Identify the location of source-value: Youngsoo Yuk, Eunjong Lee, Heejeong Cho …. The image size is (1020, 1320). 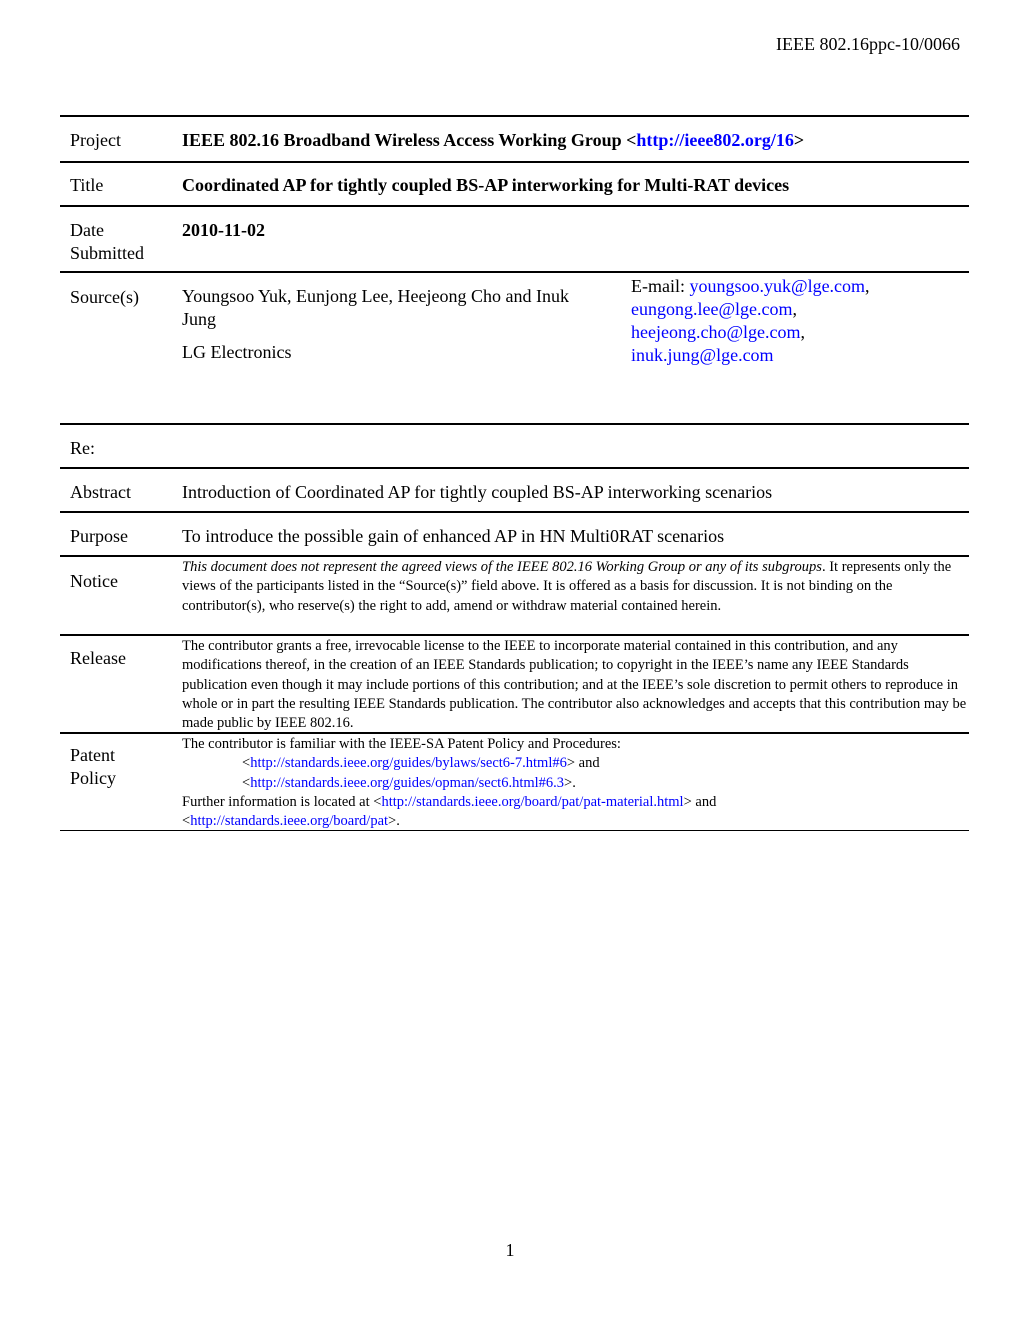
(392, 324).